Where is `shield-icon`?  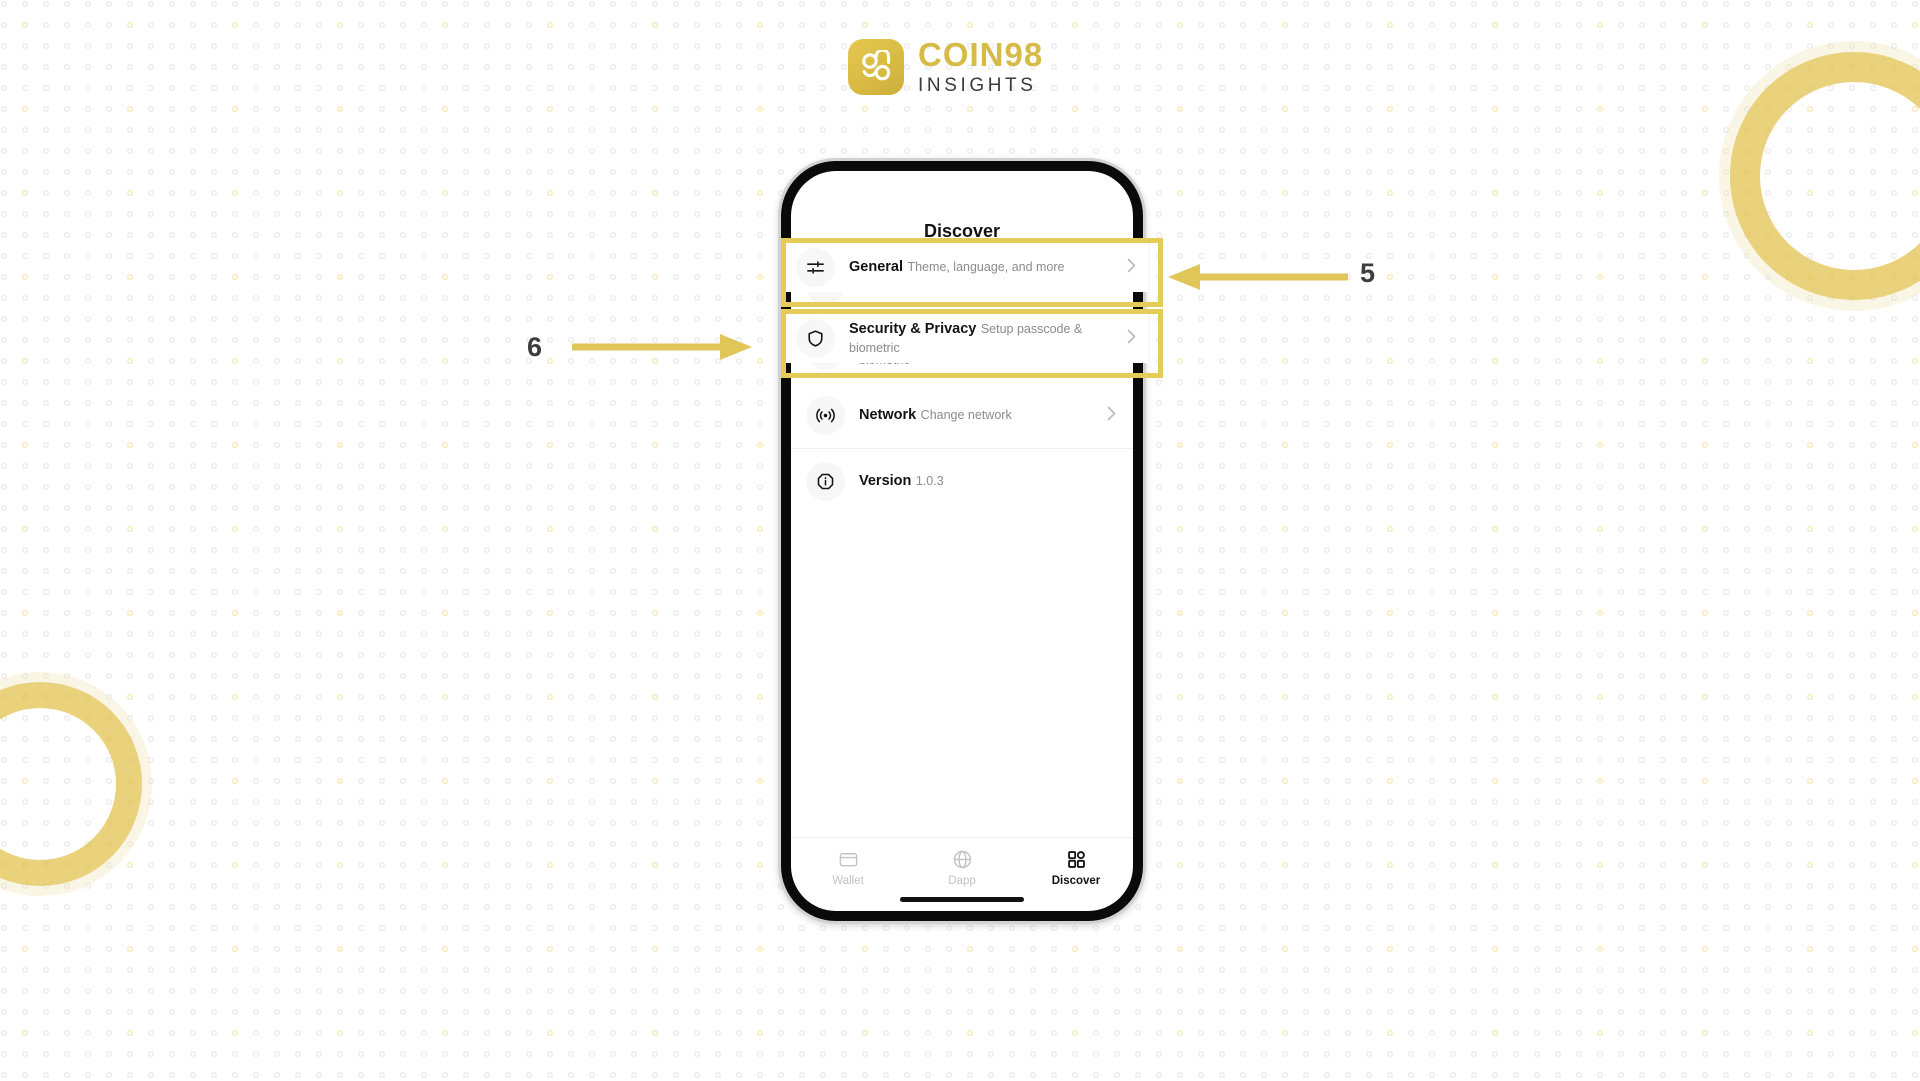 shield-icon is located at coordinates (815, 338).